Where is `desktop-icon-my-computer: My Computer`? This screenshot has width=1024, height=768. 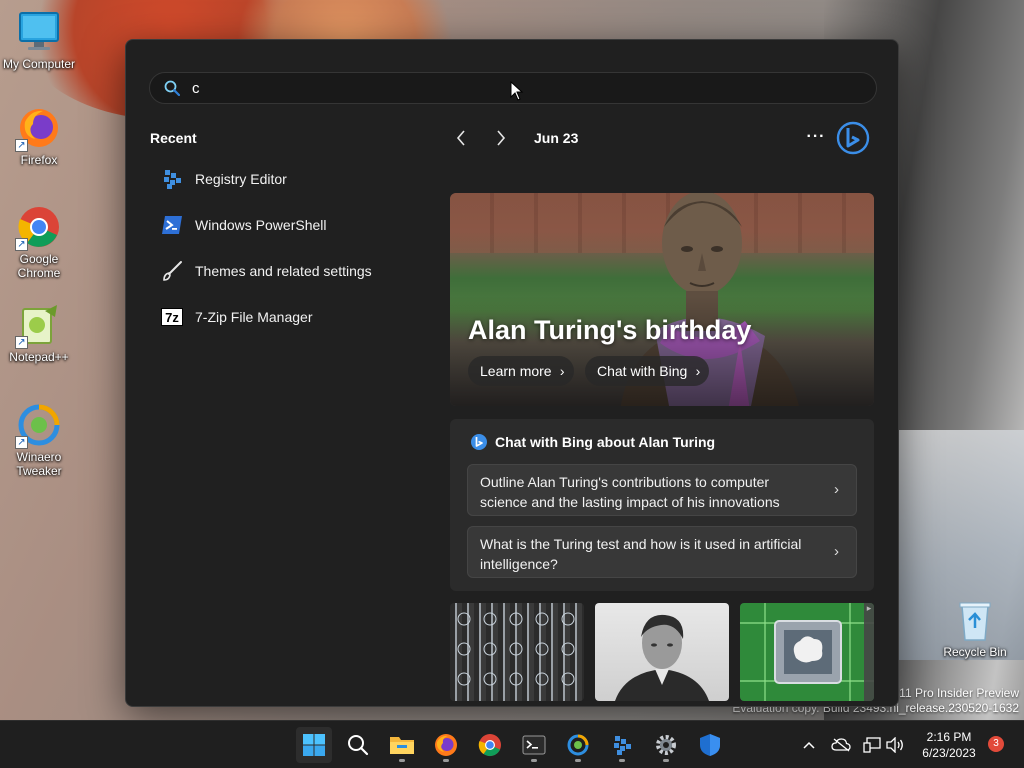
desktop-icon-my-computer: My Computer is located at coordinates (39, 40).